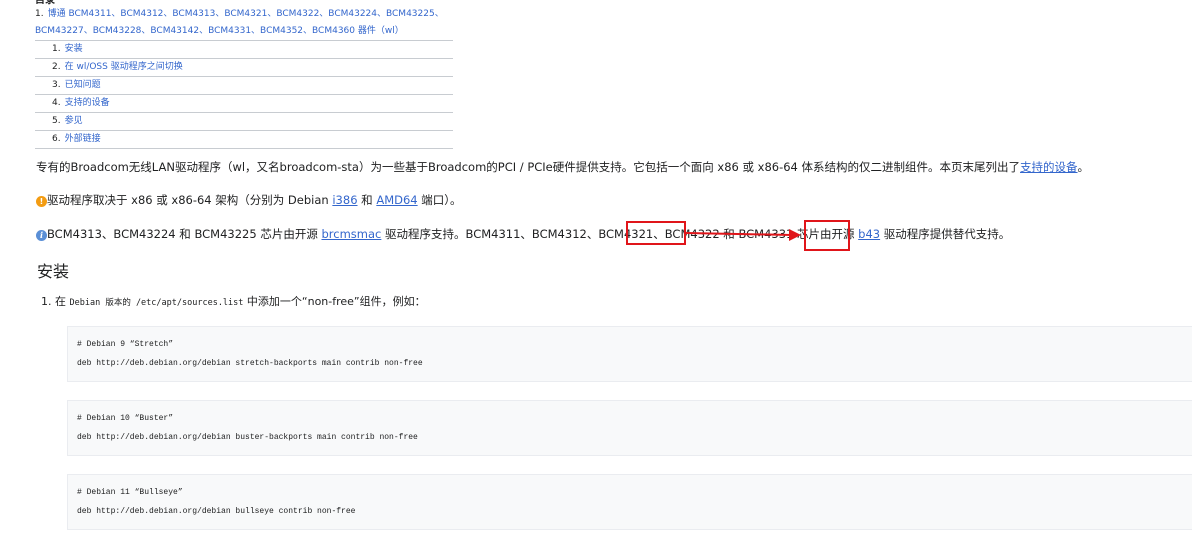 This screenshot has width=1192, height=551. Describe the element at coordinates (83, 85) in the screenshot. I see `toc-link-known-issues: 已知问题` at that location.